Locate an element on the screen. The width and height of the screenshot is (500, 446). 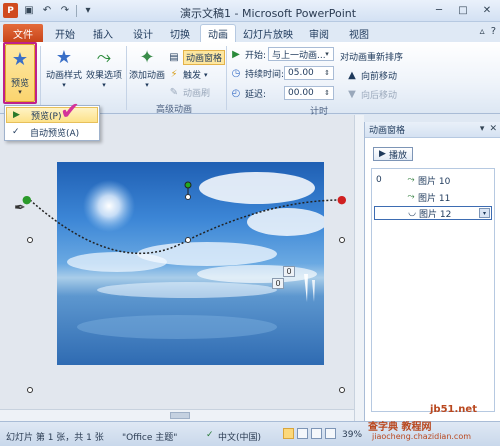
list-item-label: 图片 11 is located at coordinates (434, 198).